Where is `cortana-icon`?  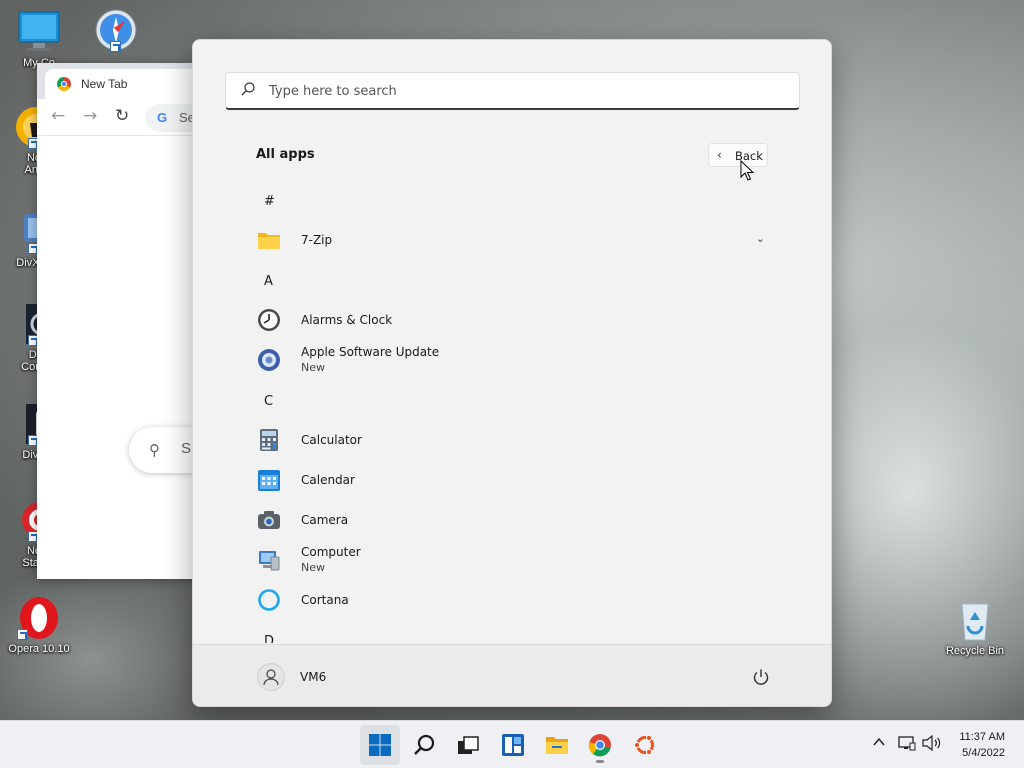 cortana-icon is located at coordinates (269, 600).